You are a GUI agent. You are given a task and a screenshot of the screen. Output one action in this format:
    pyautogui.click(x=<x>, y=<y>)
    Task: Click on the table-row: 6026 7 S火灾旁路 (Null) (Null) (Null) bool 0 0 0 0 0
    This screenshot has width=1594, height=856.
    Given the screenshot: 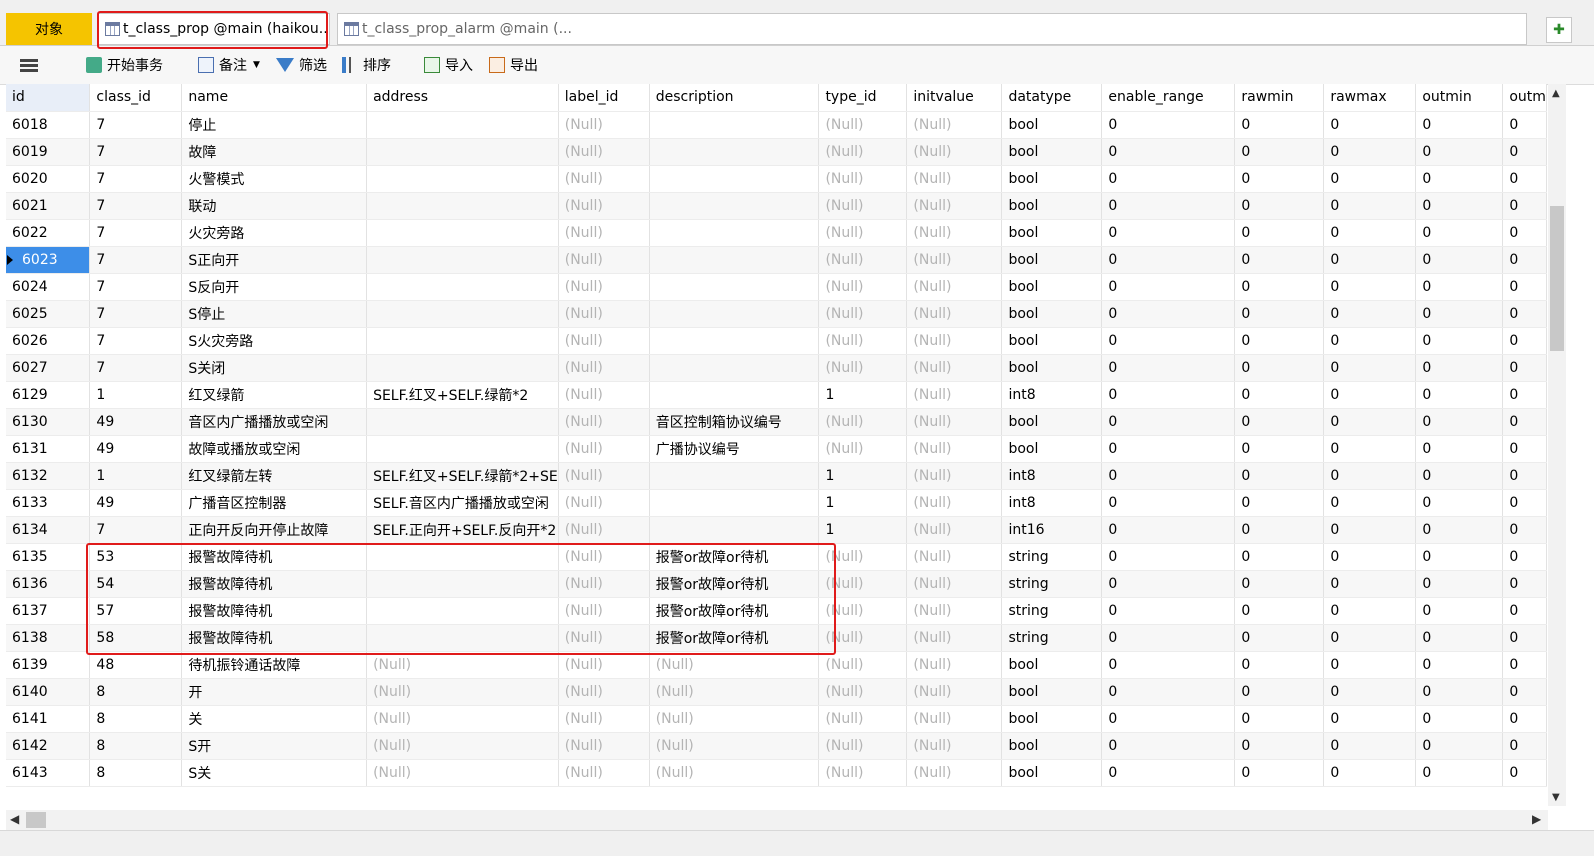 What is the action you would take?
    pyautogui.click(x=776, y=341)
    